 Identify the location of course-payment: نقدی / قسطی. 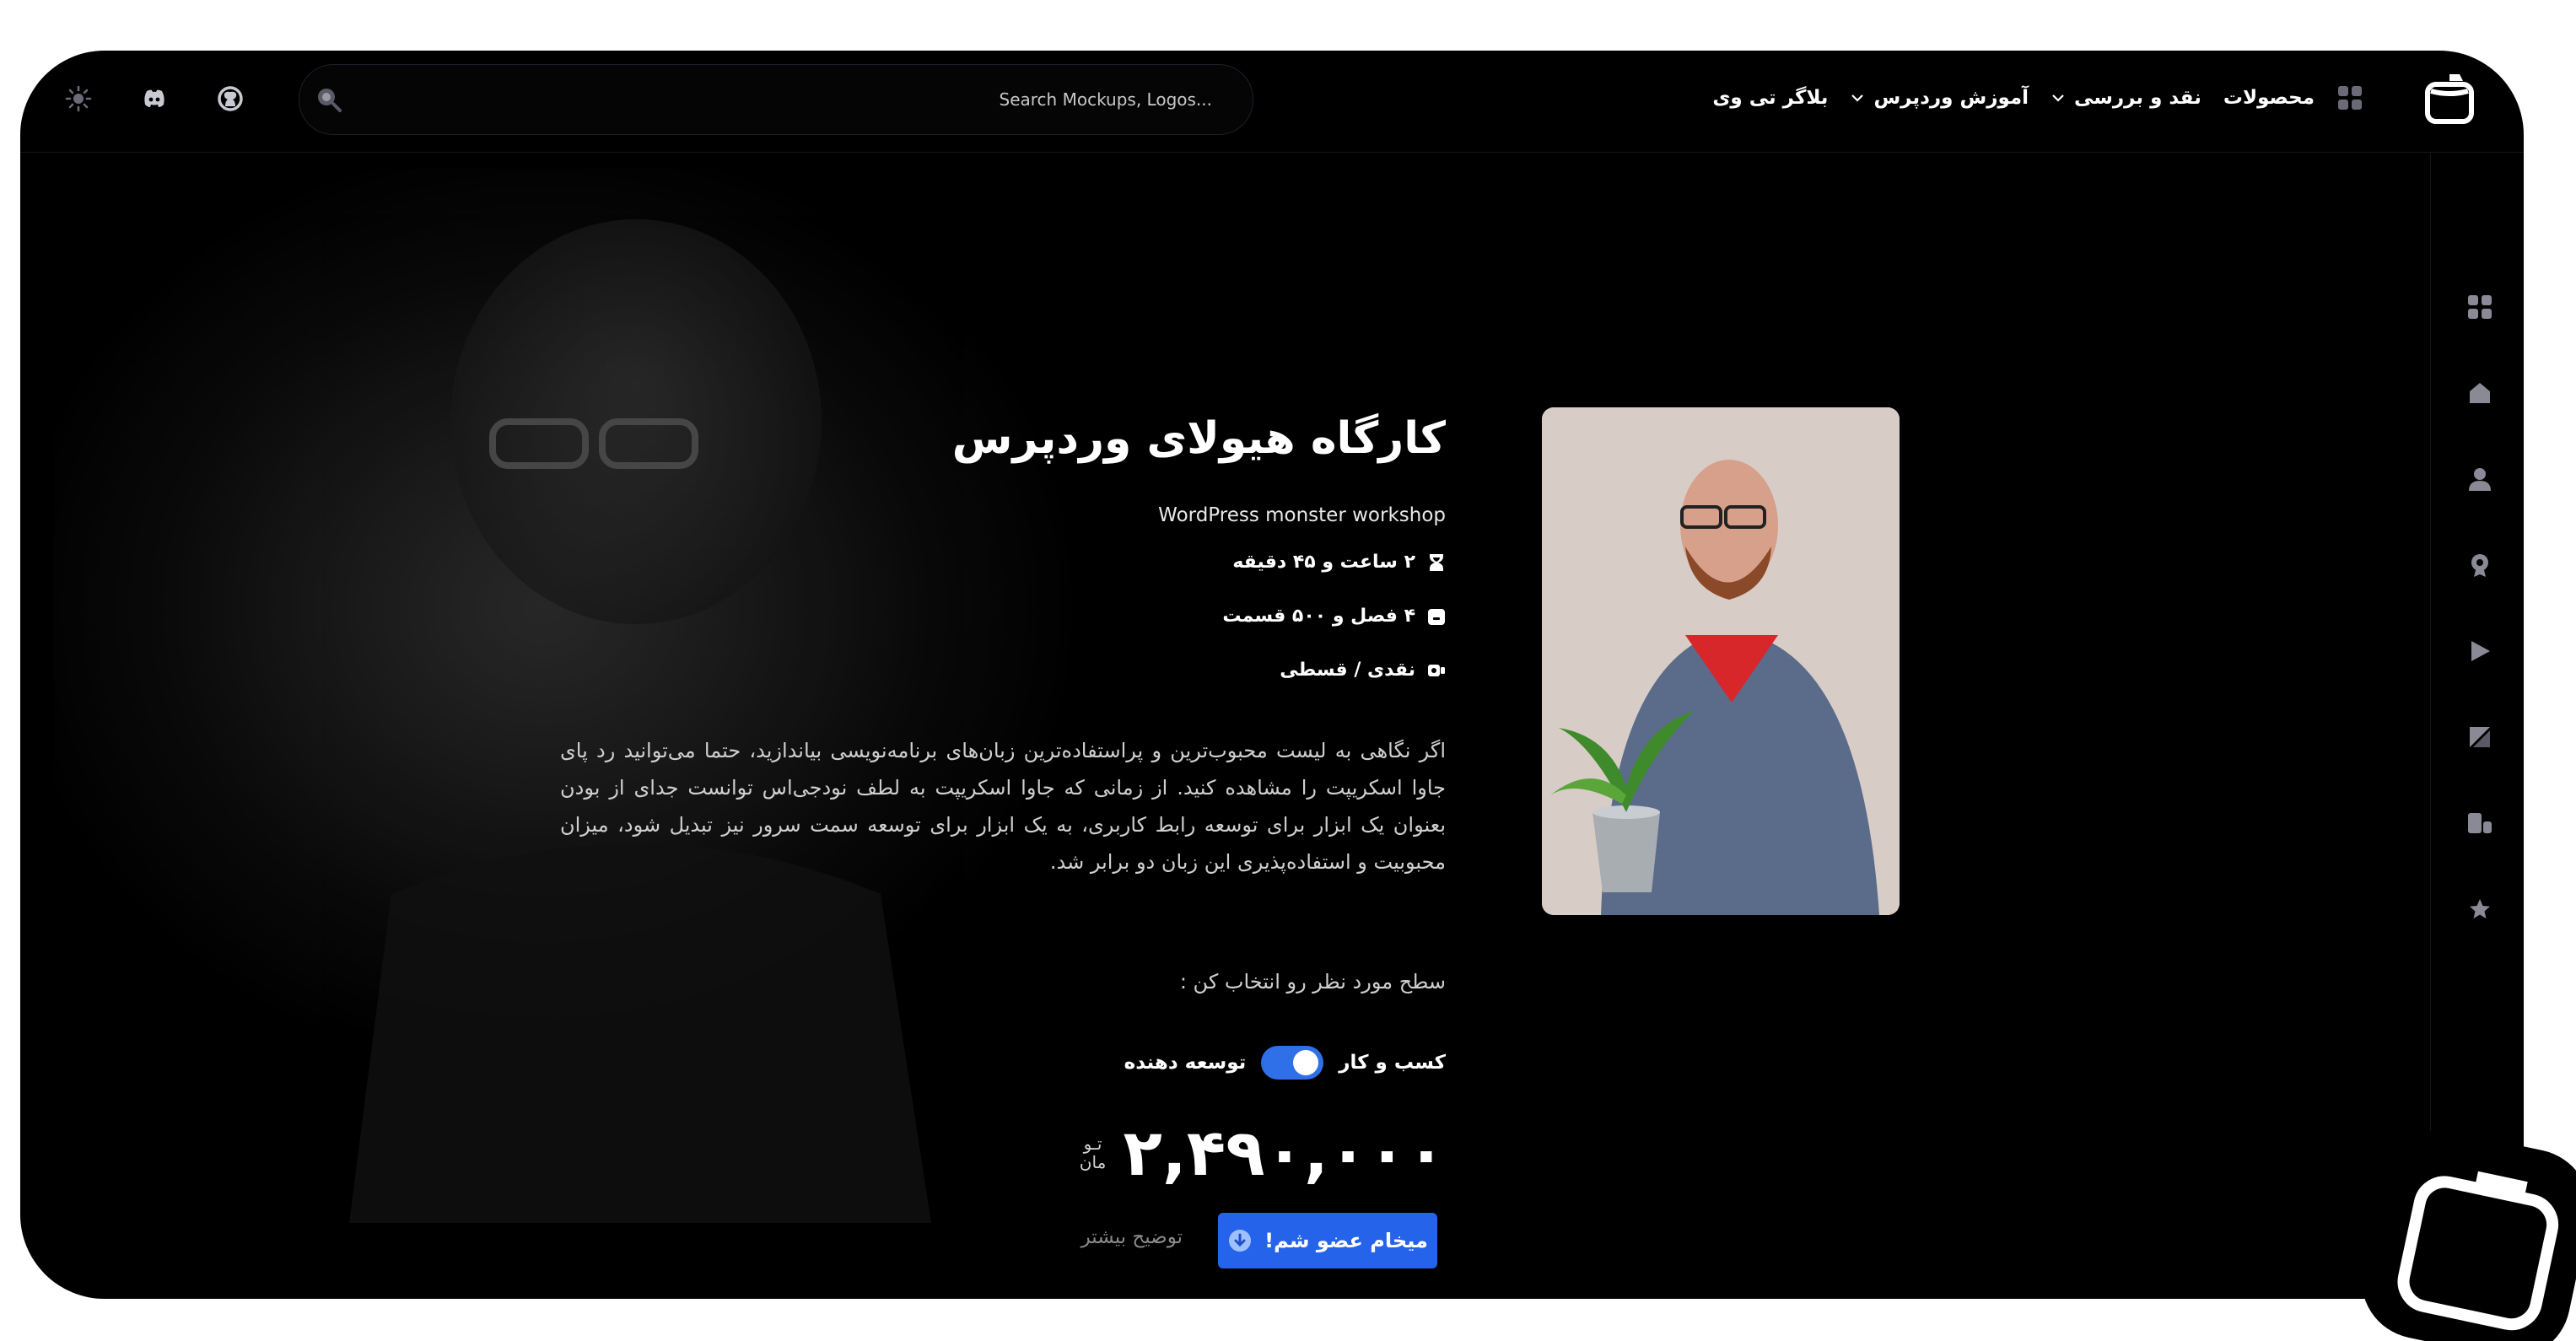
(1193, 670).